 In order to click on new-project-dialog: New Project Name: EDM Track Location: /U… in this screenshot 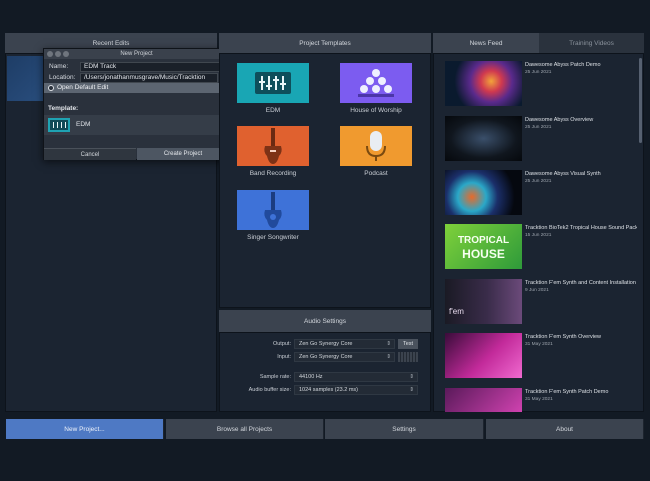, I will do `click(136, 104)`.